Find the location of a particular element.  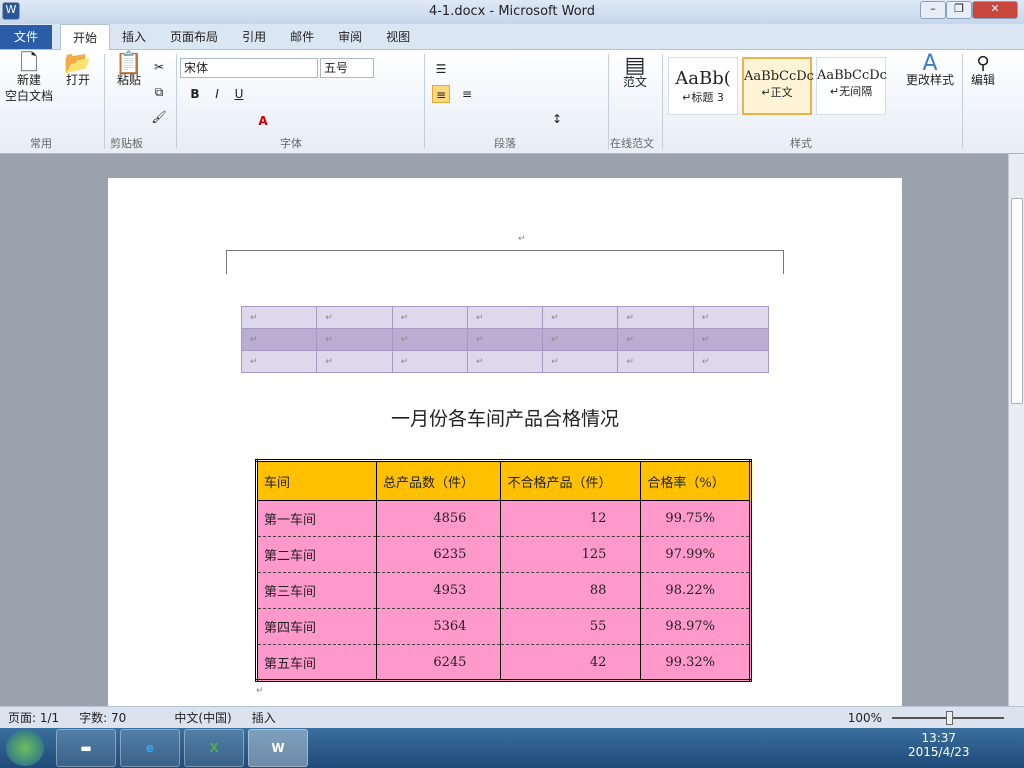

align-left-icon: ≡ is located at coordinates (441, 94).